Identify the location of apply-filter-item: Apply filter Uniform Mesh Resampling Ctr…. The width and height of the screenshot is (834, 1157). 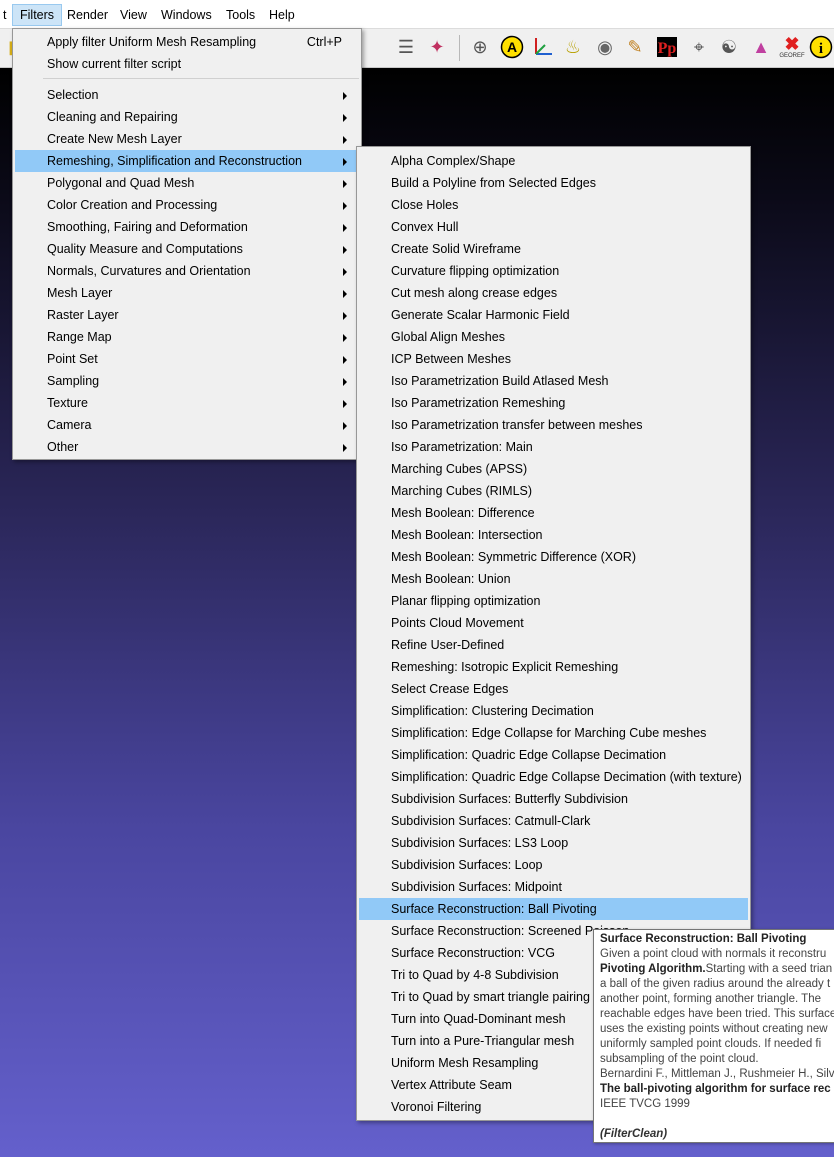
(187, 42).